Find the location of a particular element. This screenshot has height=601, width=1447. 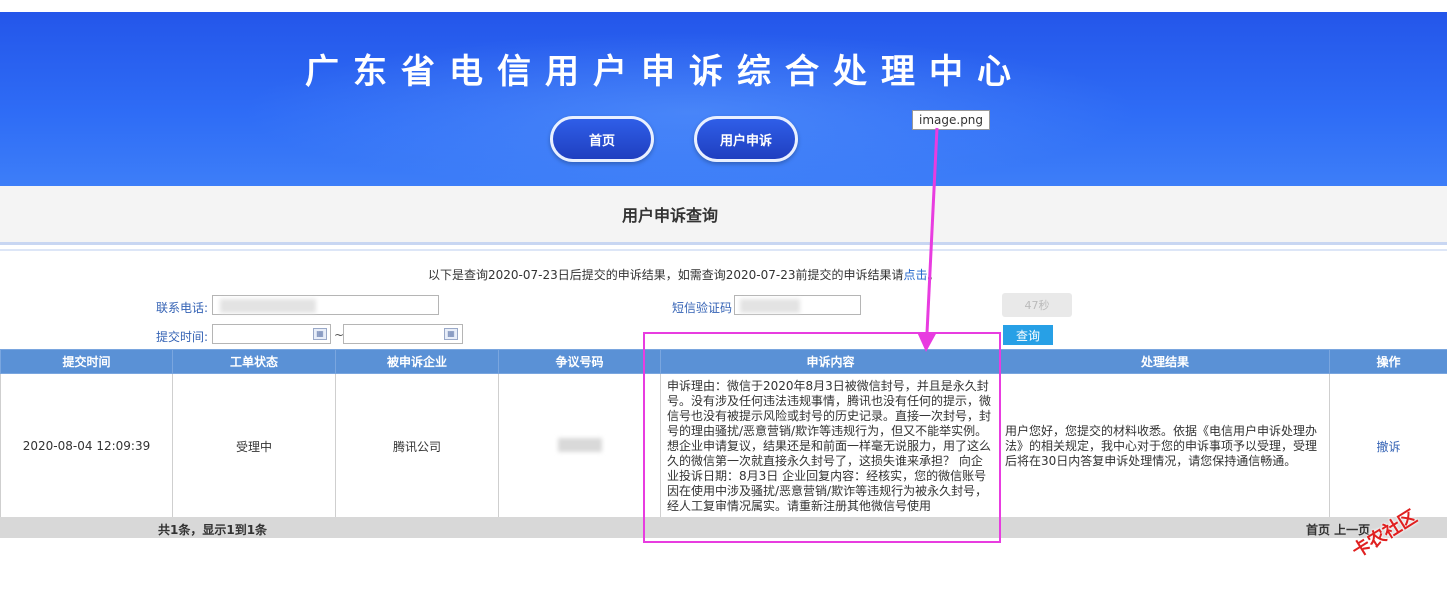

withdraw-link: 撤诉 is located at coordinates (1388, 447).